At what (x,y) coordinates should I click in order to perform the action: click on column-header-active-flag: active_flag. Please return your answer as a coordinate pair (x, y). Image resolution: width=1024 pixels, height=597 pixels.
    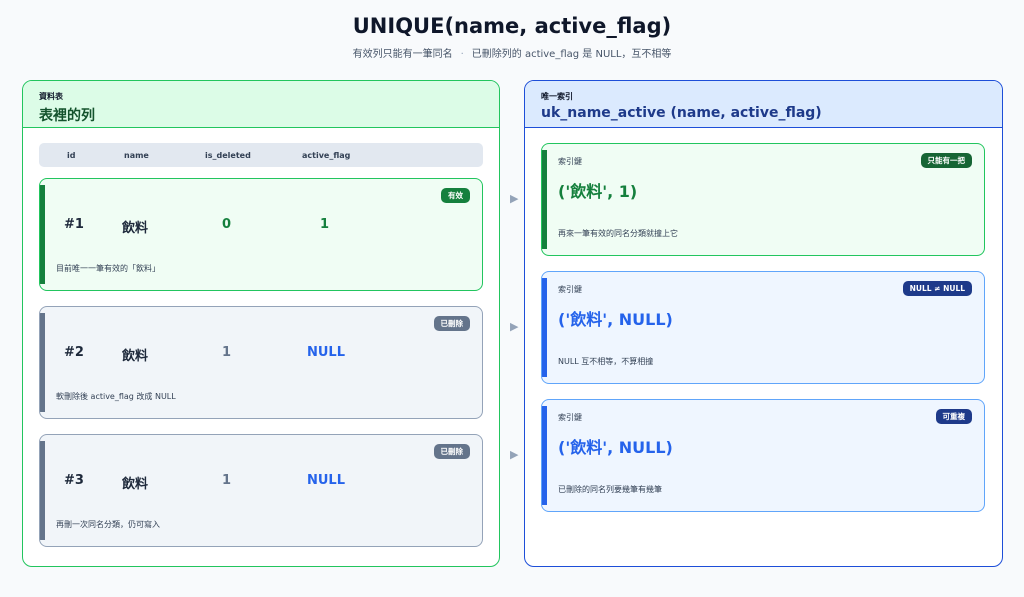
    Looking at the image, I should click on (326, 155).